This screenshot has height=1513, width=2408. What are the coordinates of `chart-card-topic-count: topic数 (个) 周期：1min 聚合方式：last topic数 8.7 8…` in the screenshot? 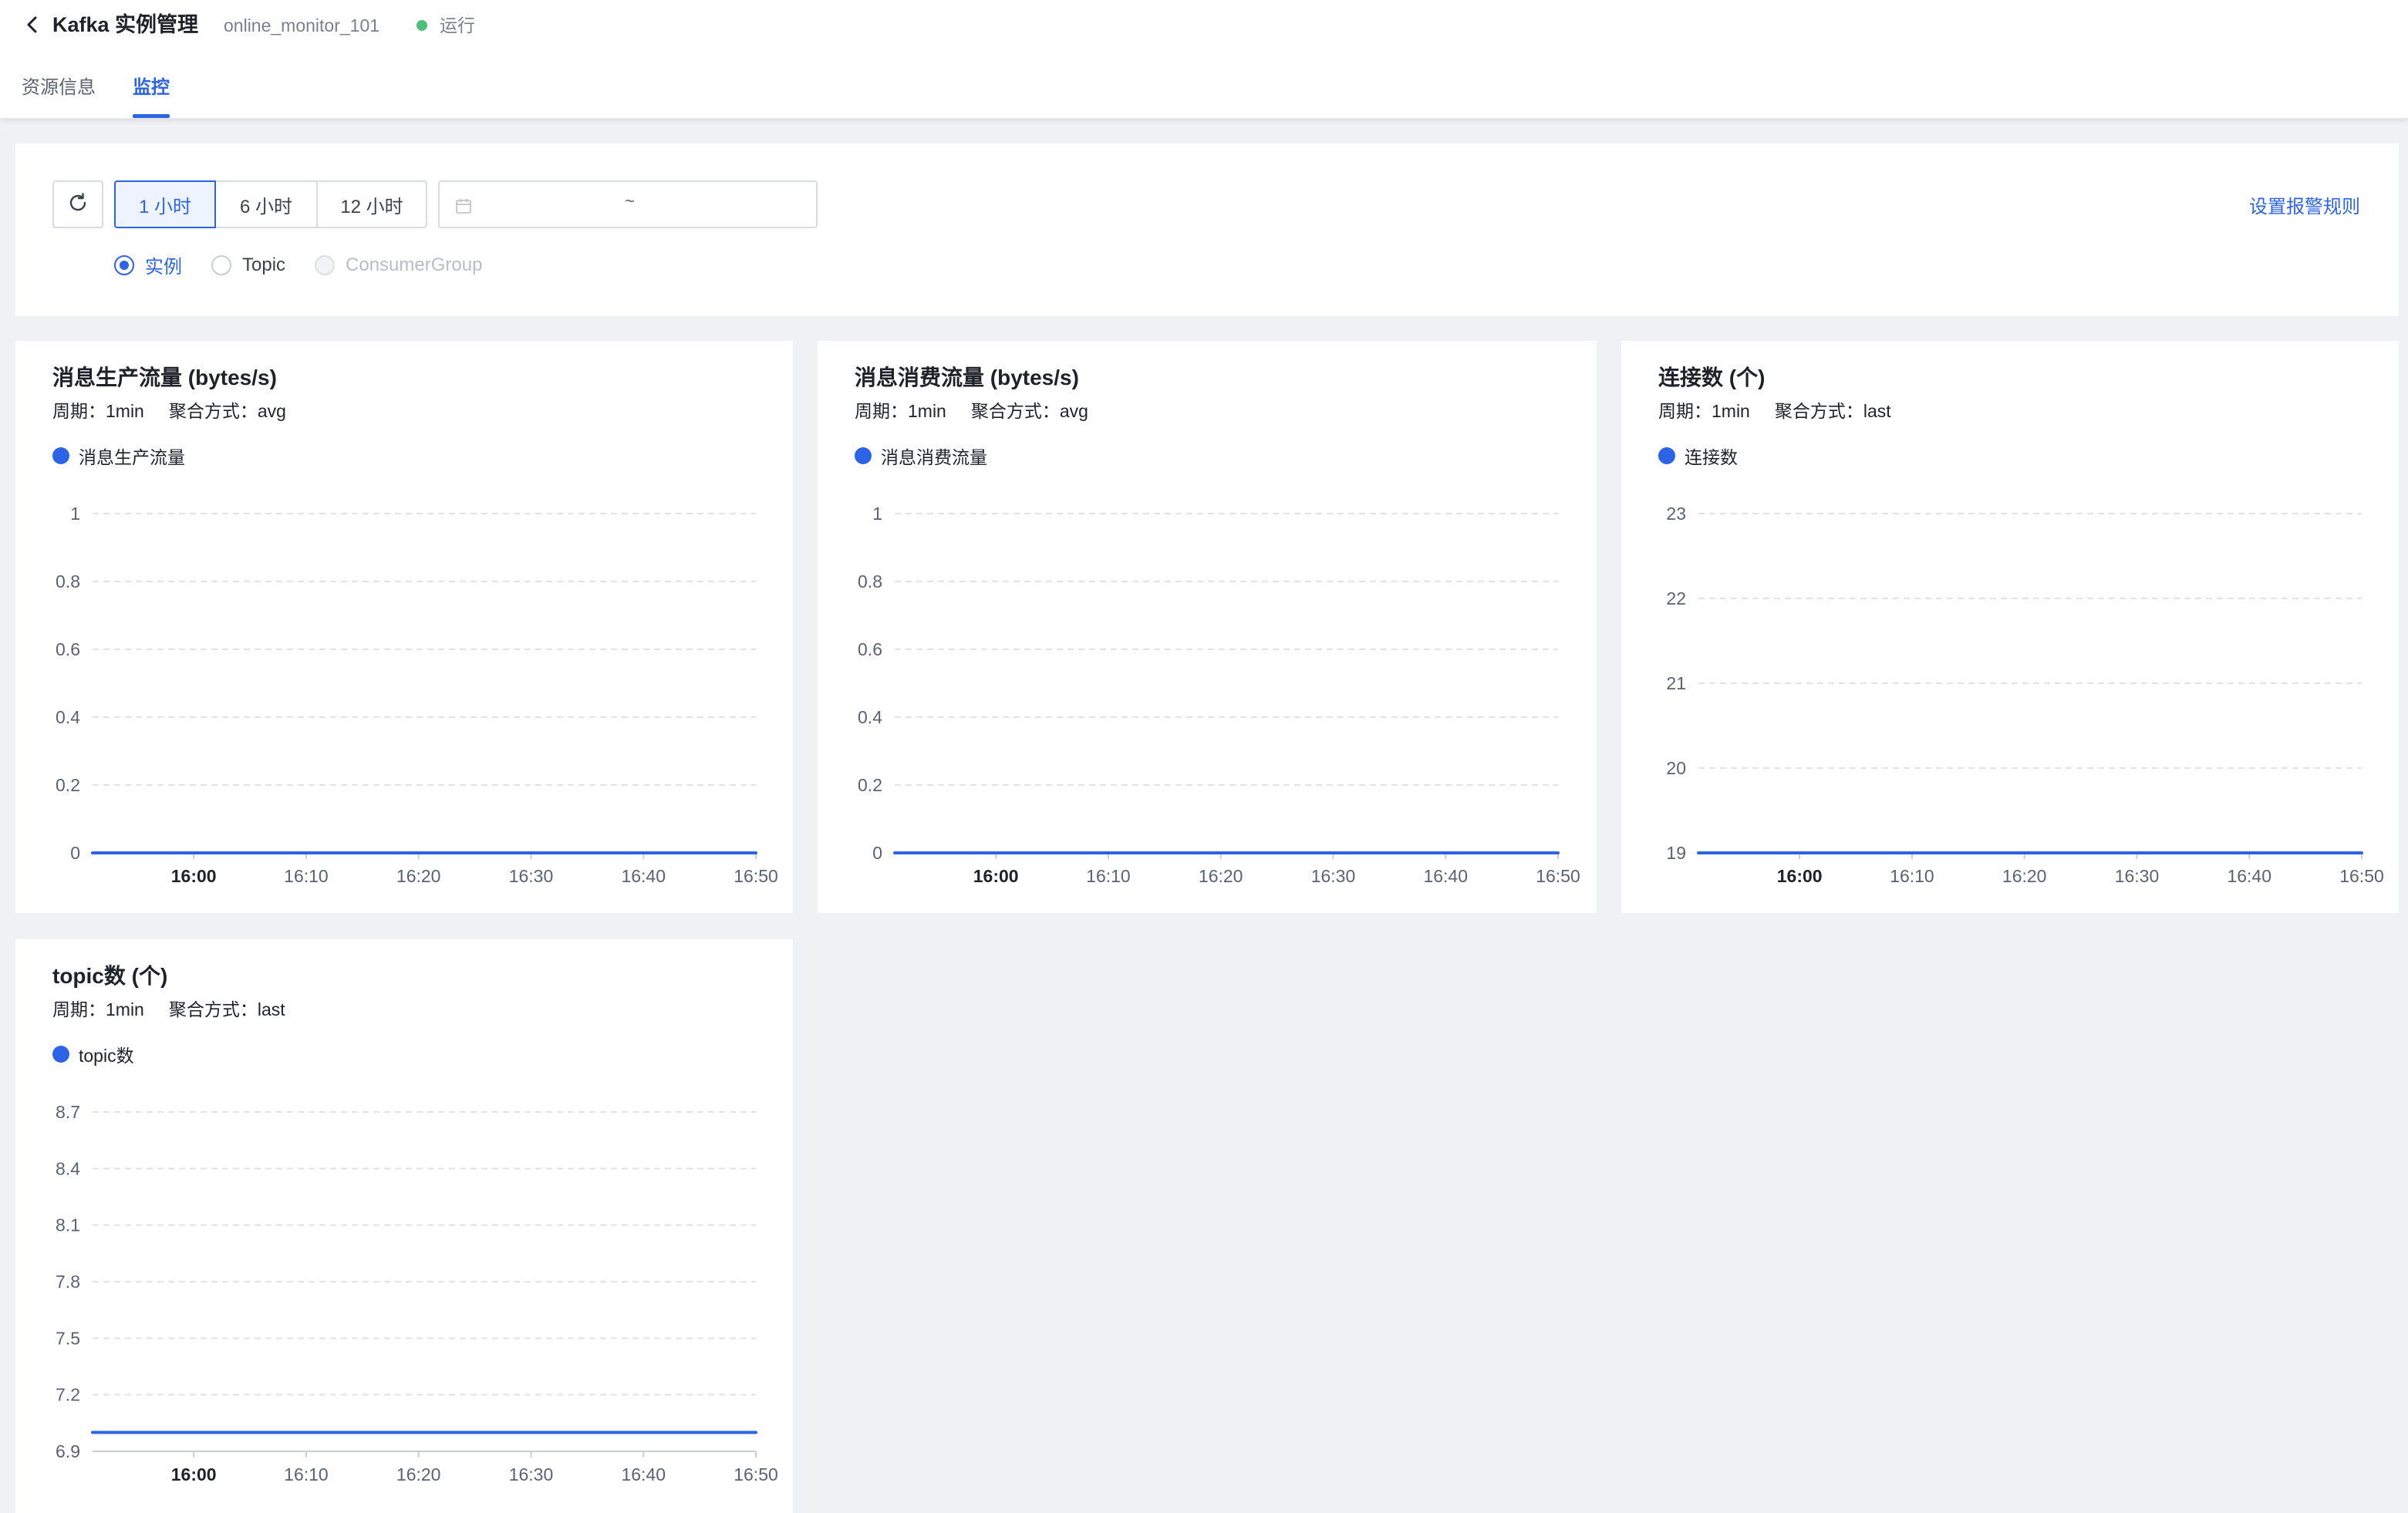 It's located at (404, 1226).